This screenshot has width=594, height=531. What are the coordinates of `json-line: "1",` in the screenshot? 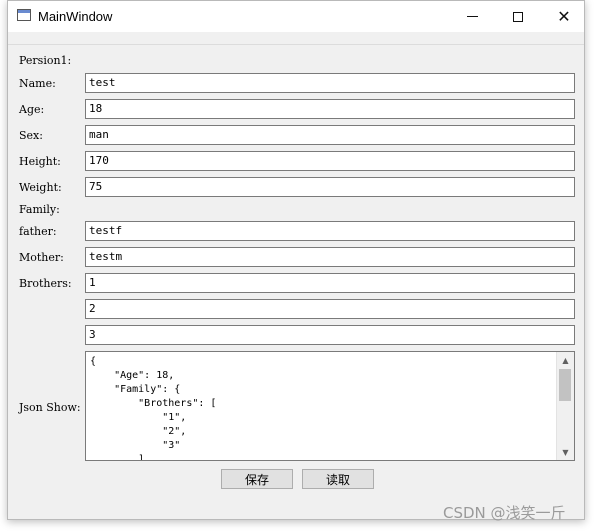 It's located at (138, 417).